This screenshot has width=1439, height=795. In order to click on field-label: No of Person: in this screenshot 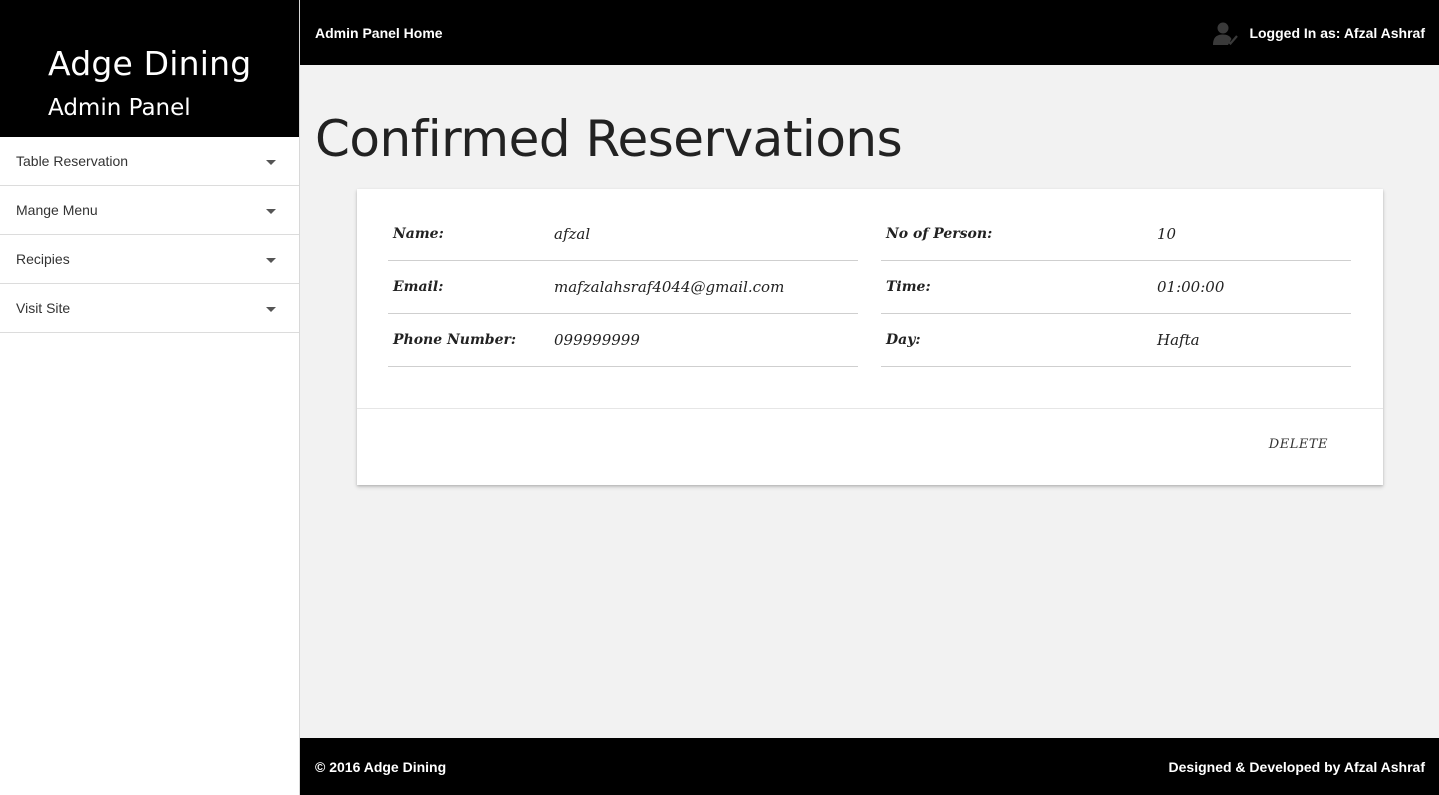, I will do `click(939, 234)`.